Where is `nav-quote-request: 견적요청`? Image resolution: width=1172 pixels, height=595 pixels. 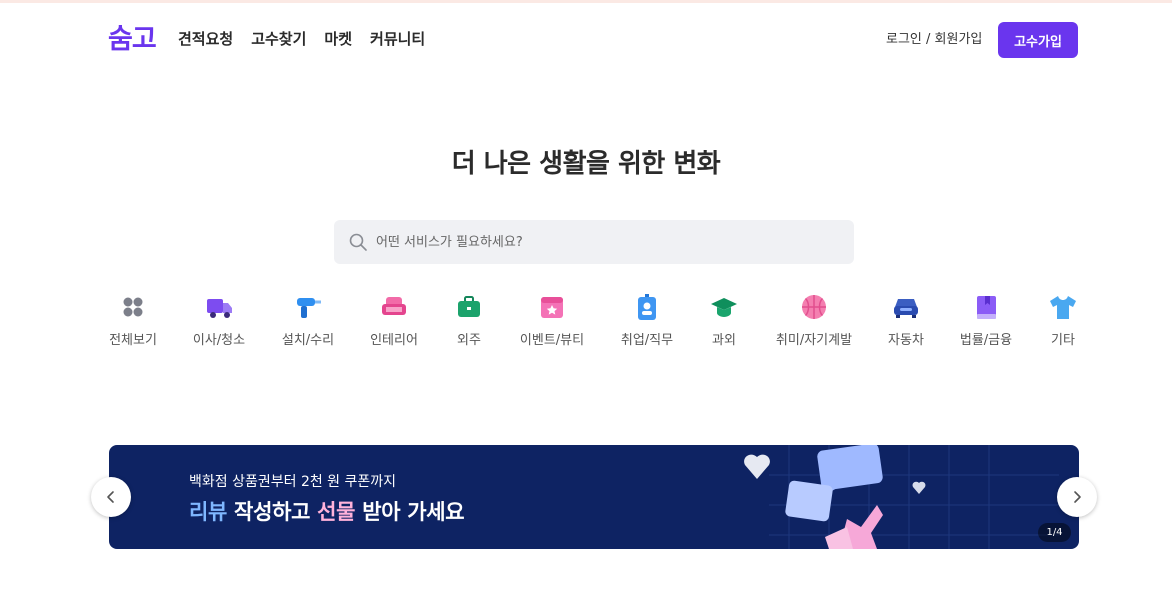 nav-quote-request: 견적요청 is located at coordinates (205, 39).